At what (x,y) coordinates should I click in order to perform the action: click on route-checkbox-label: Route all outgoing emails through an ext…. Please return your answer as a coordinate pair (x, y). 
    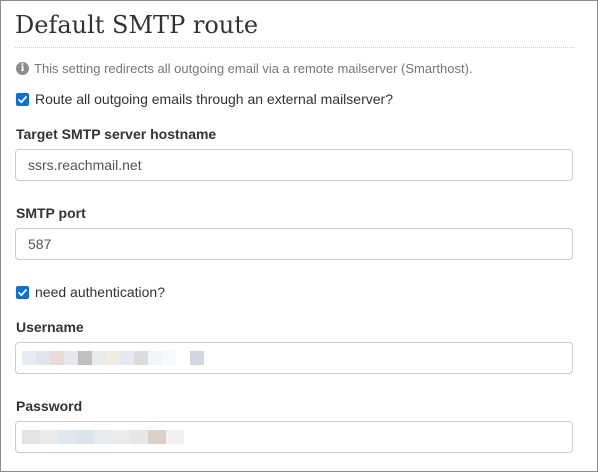
    Looking at the image, I should click on (214, 99).